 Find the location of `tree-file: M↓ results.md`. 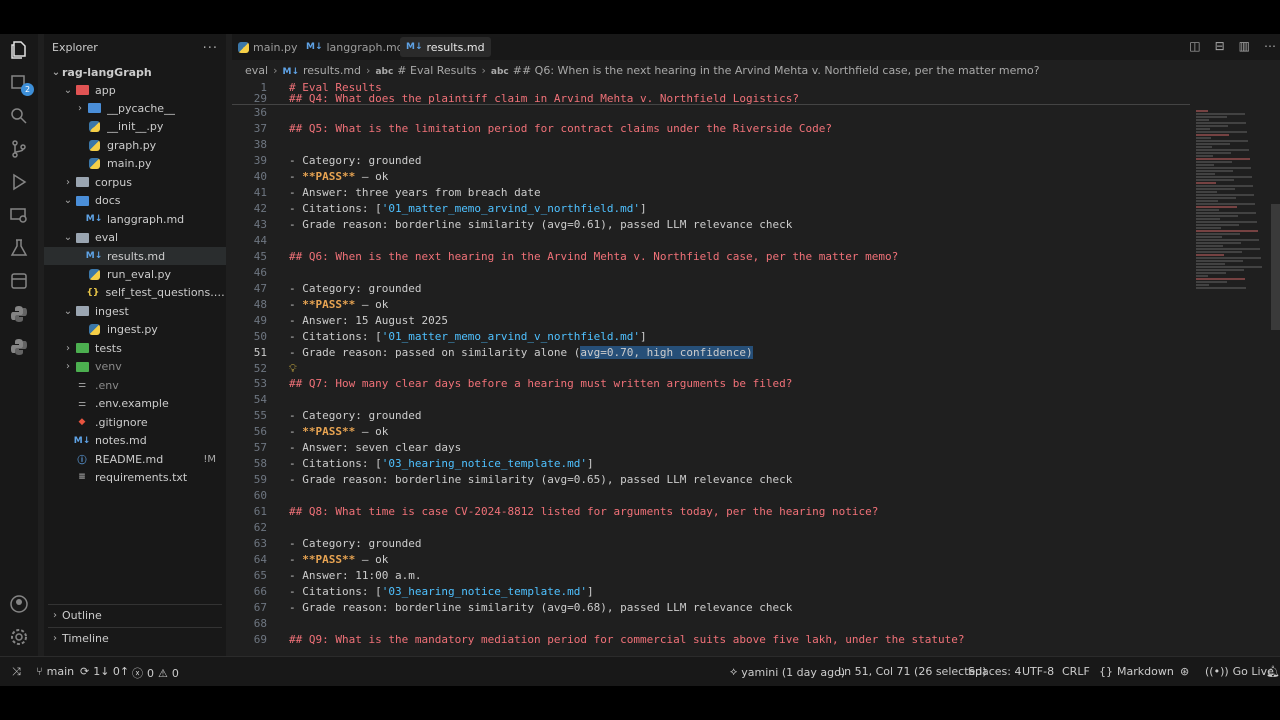

tree-file: M↓ results.md is located at coordinates (135, 256).